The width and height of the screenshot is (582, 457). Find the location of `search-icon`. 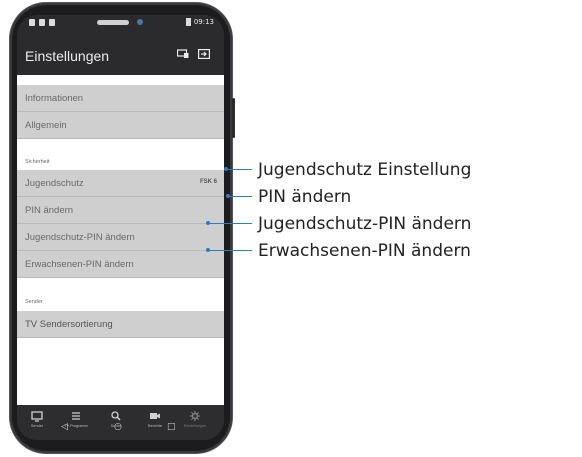

search-icon is located at coordinates (116, 416).